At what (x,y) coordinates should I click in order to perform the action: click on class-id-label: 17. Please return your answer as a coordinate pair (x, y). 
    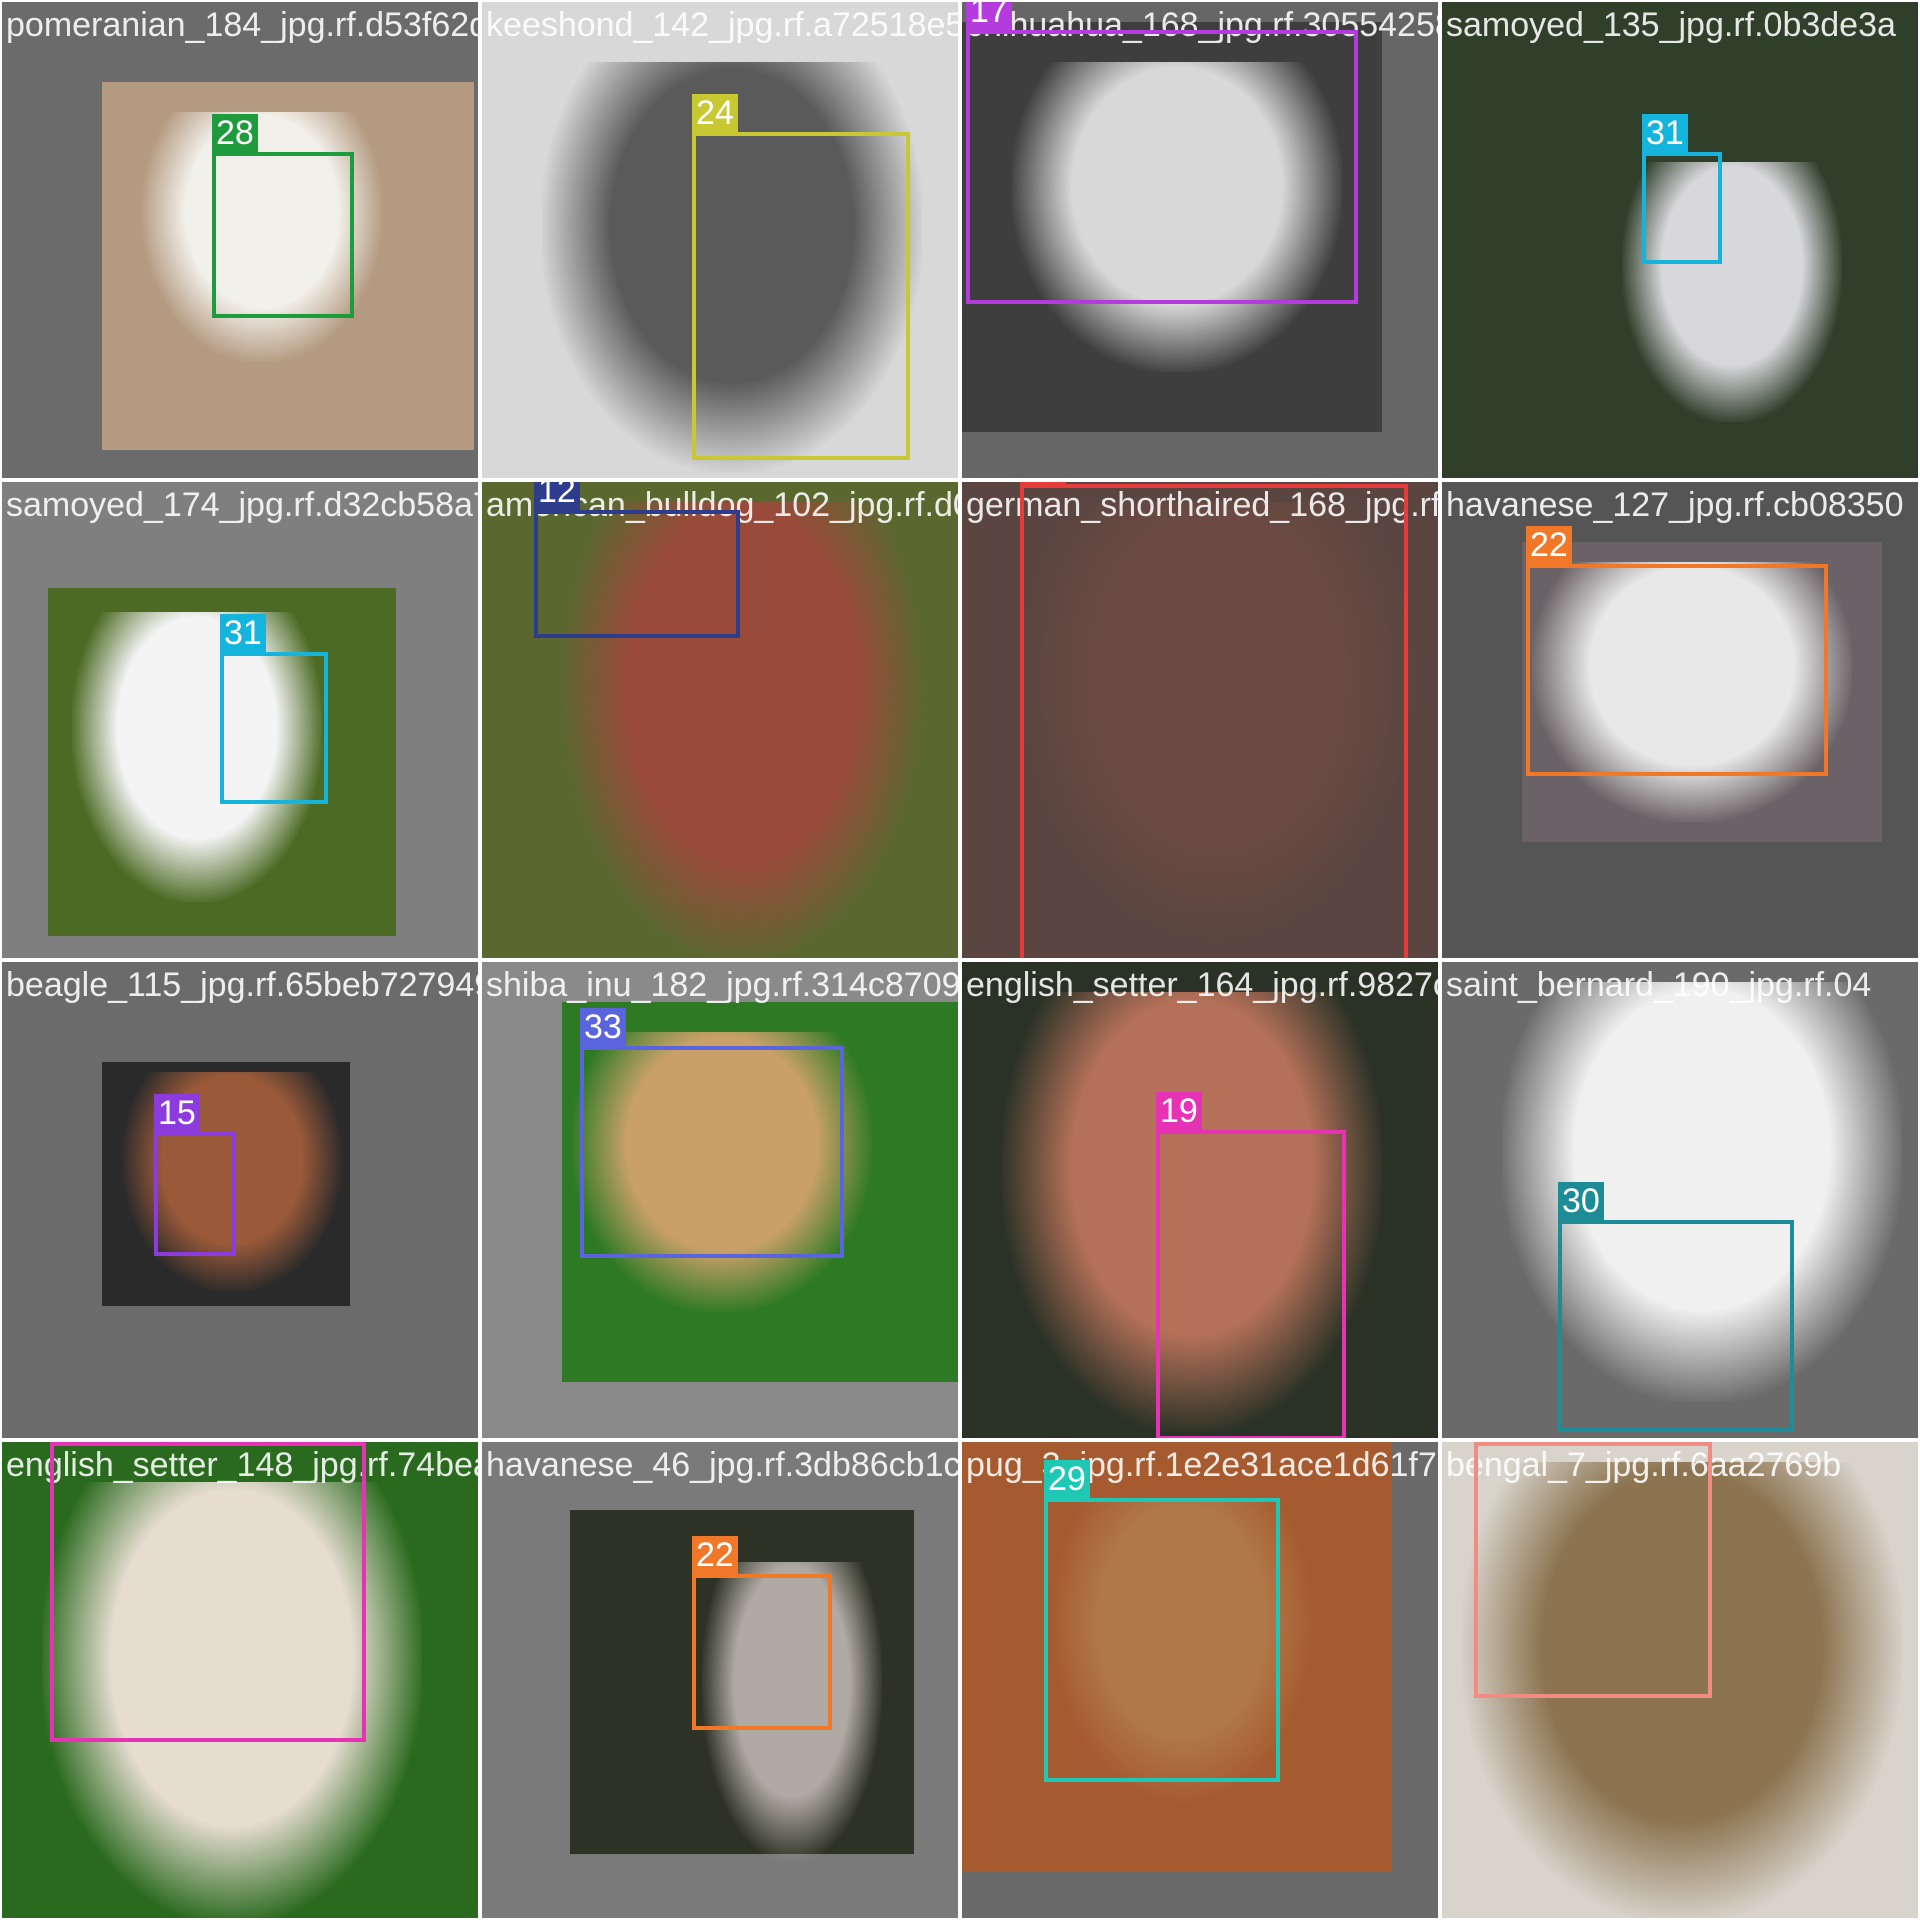
    Looking at the image, I should click on (989, 16).